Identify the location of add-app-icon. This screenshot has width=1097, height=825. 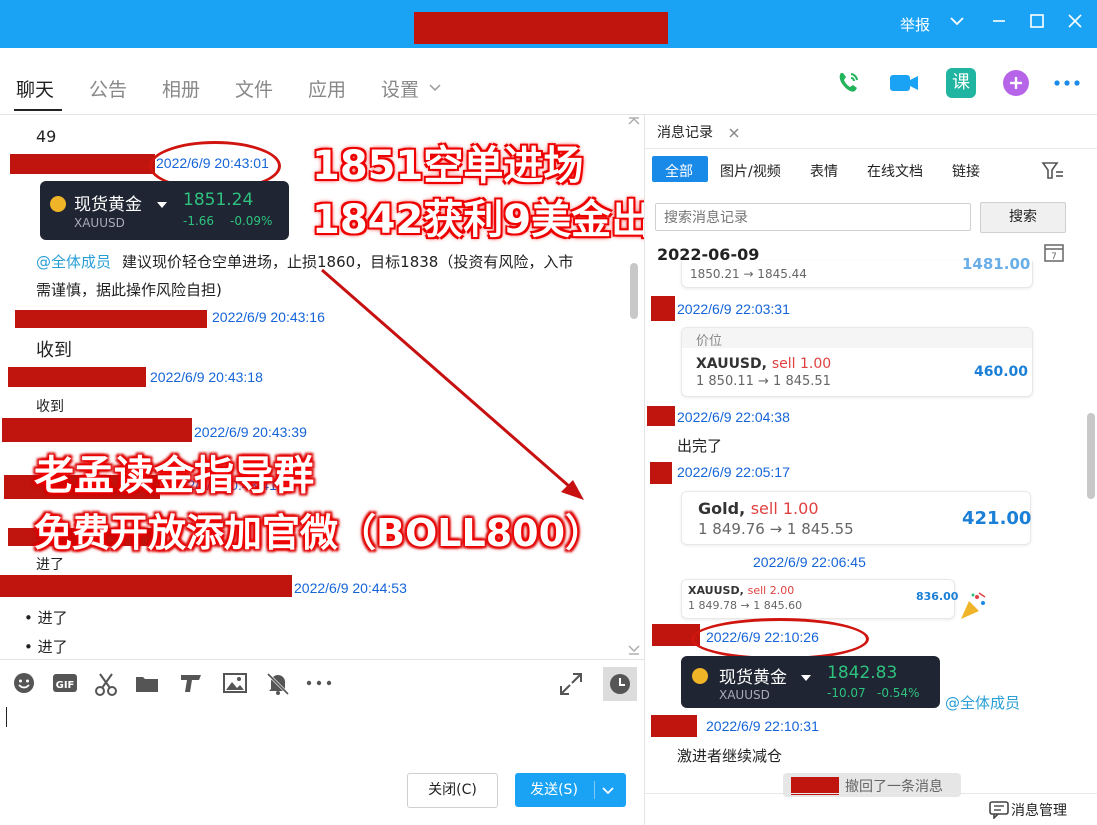
(1016, 83).